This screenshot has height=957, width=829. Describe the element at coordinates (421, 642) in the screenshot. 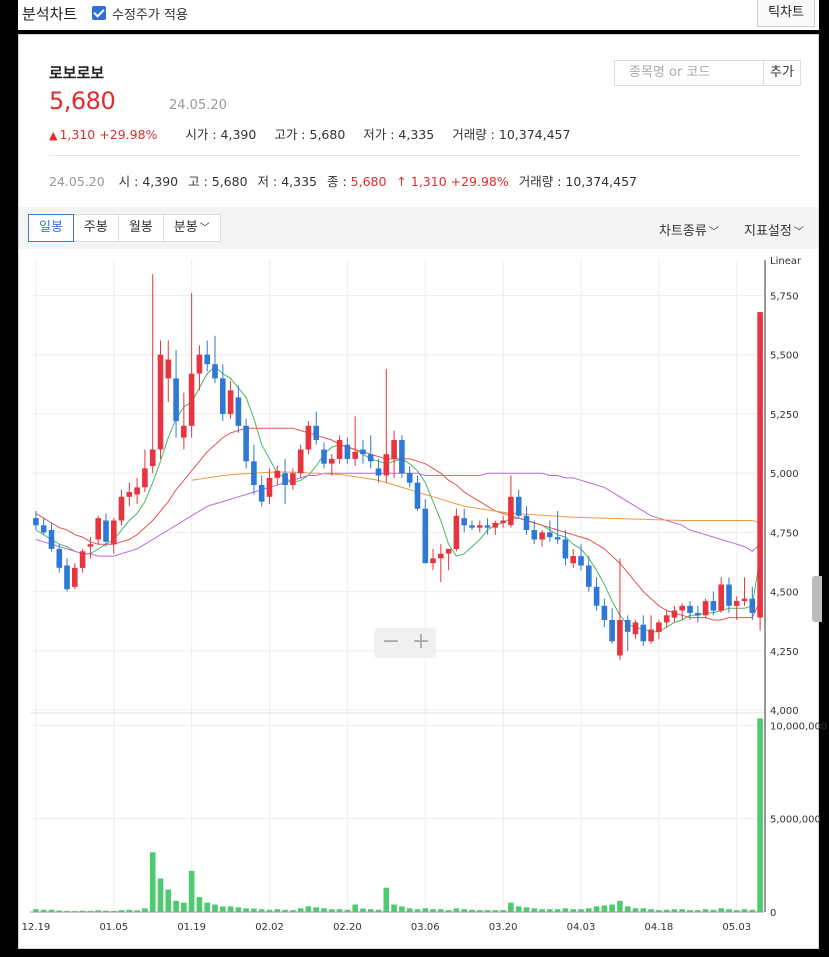

I see `zoom-in-button: +` at that location.